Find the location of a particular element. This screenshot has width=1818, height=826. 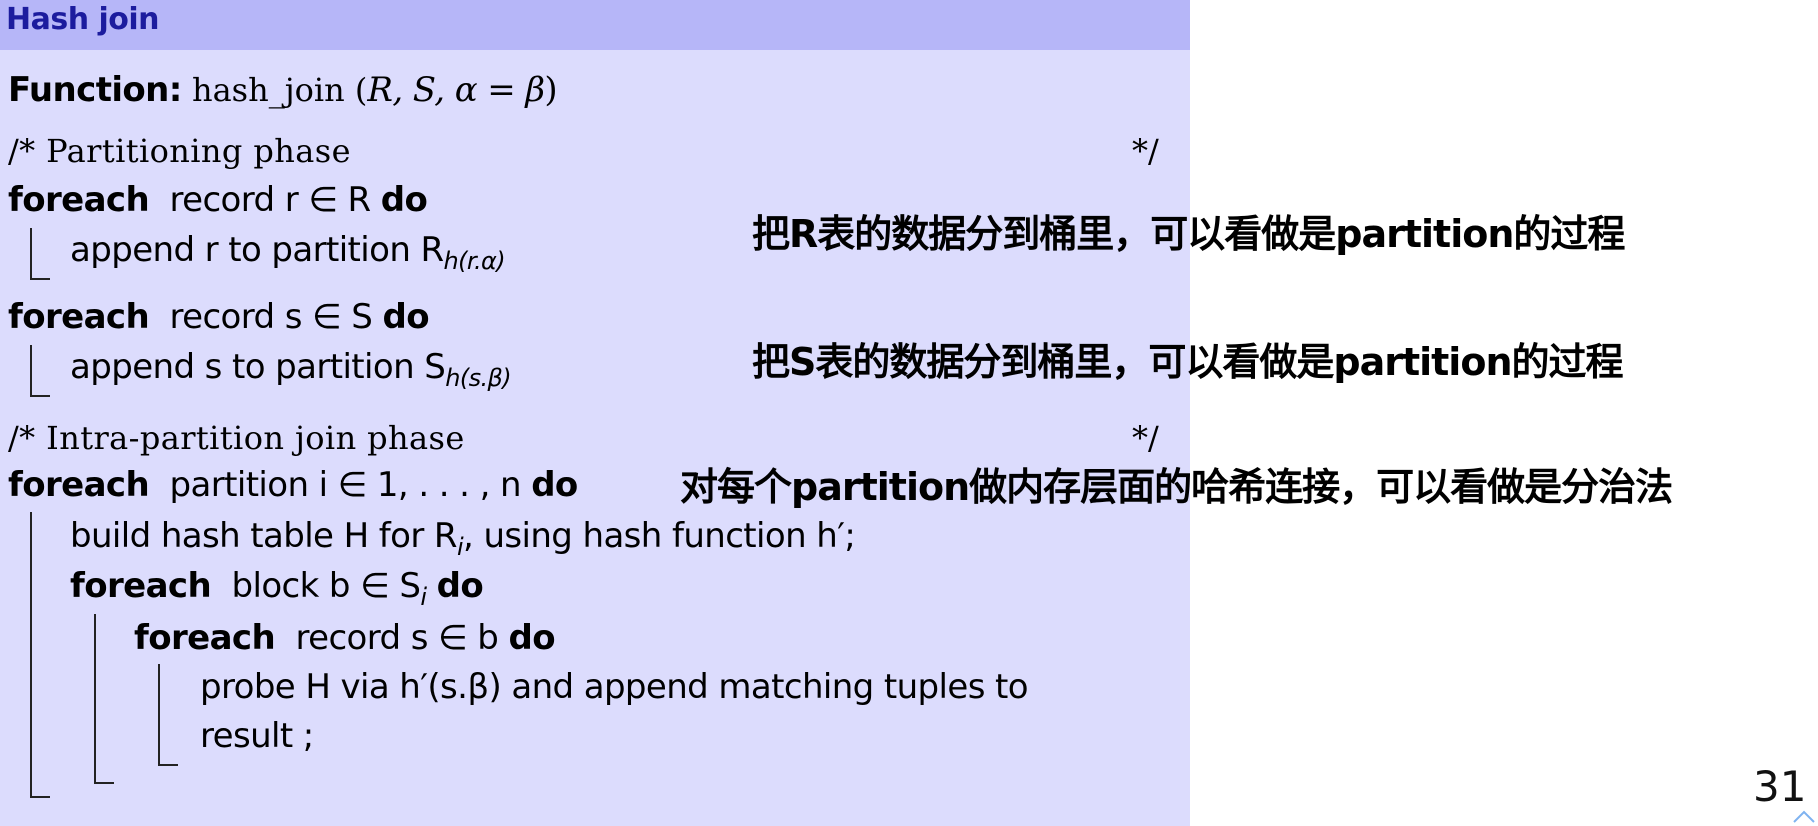

append-s-subscript: h(s.β) is located at coordinates (478, 378).